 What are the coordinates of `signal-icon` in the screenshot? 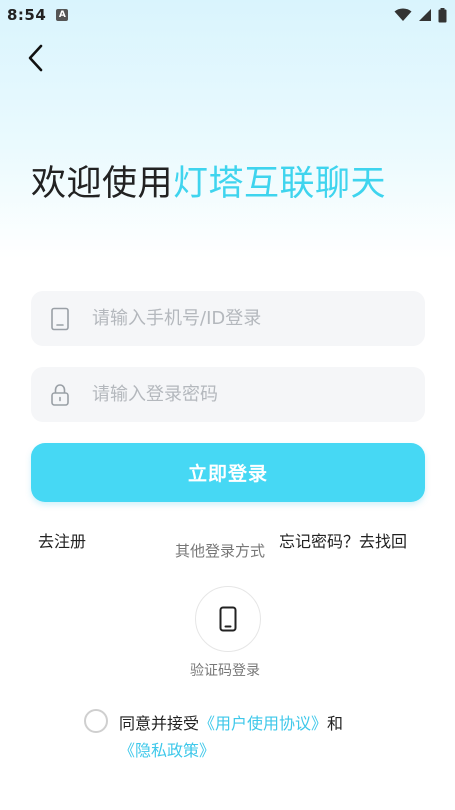 It's located at (425, 15).